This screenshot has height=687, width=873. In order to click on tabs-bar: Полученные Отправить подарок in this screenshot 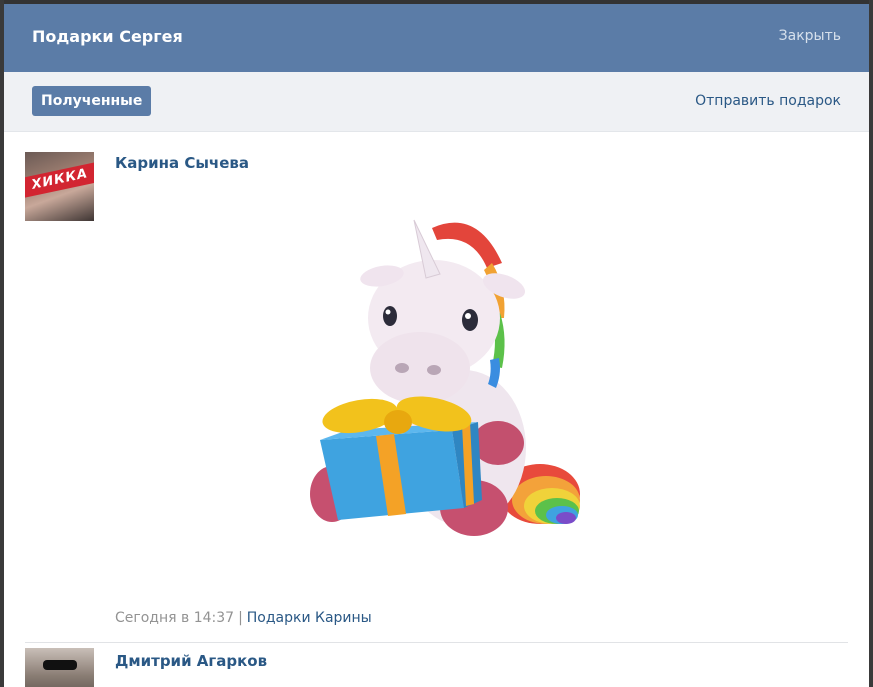, I will do `click(436, 102)`.